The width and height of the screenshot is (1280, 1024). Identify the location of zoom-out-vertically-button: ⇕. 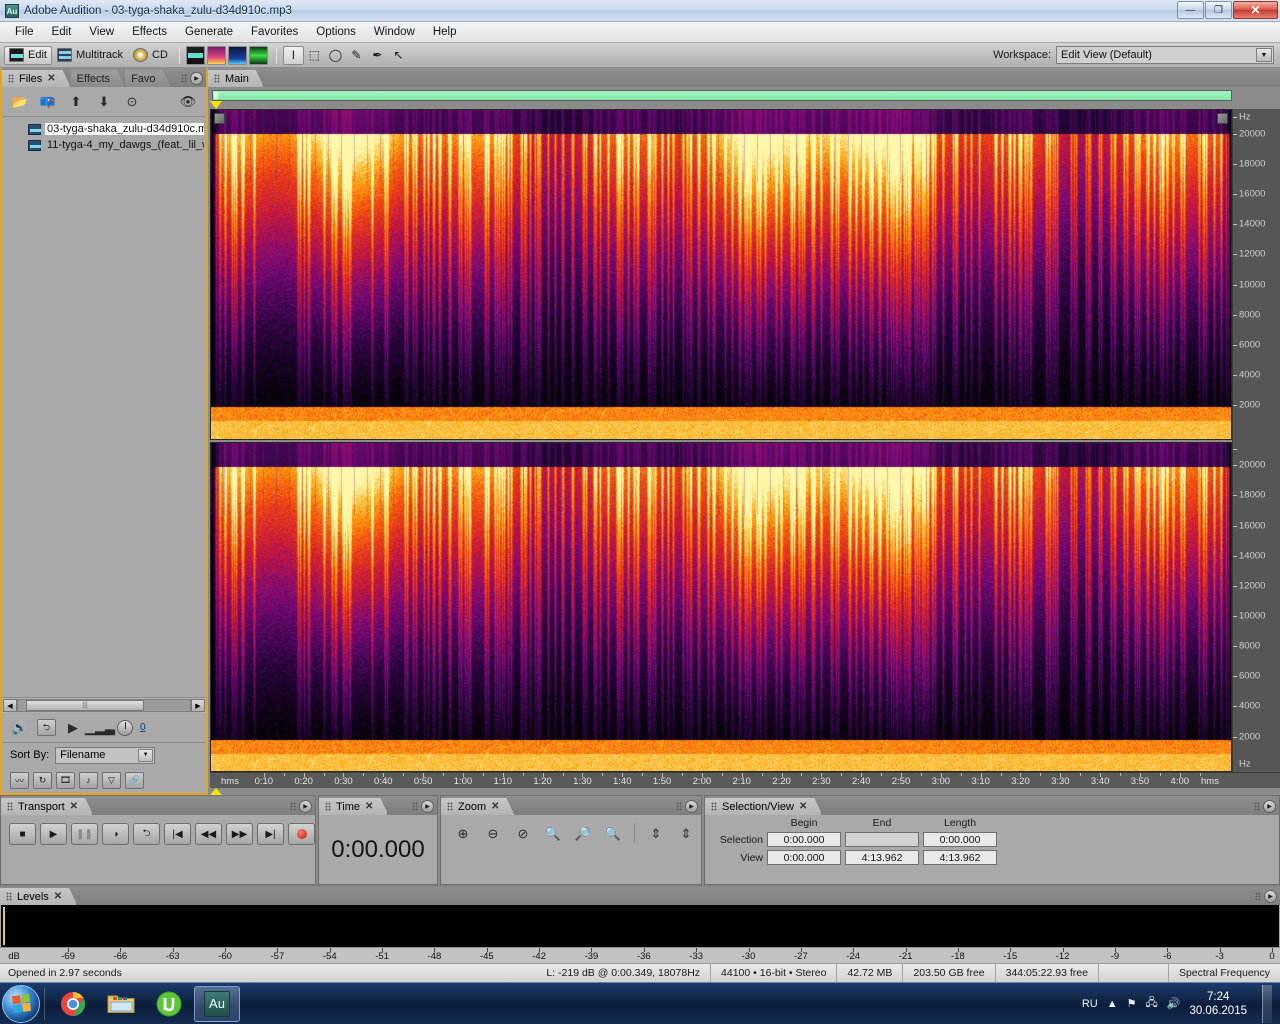
(686, 834).